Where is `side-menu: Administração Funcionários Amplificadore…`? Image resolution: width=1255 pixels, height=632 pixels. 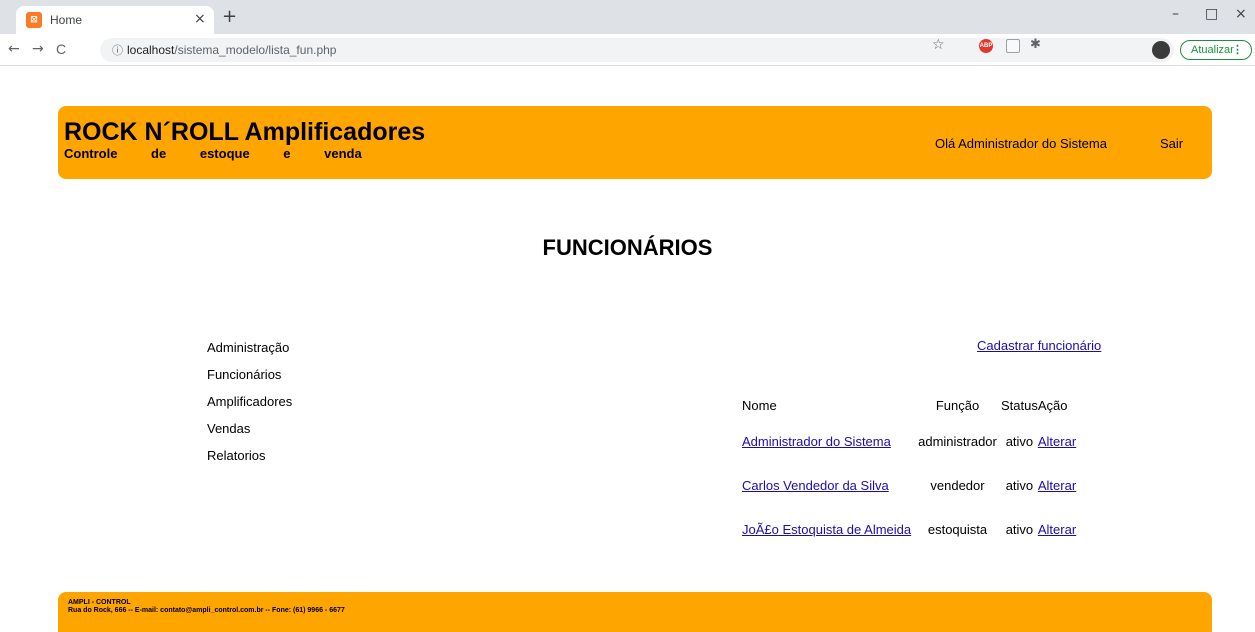 side-menu: Administração Funcionários Amplificadore… is located at coordinates (249, 407).